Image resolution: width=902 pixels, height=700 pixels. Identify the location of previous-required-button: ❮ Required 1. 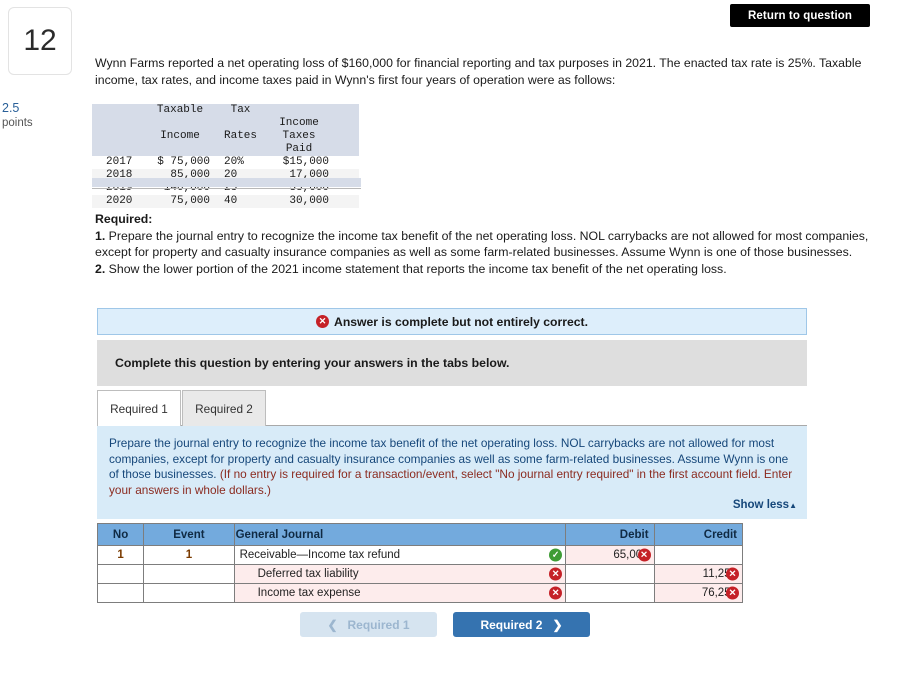
(368, 624).